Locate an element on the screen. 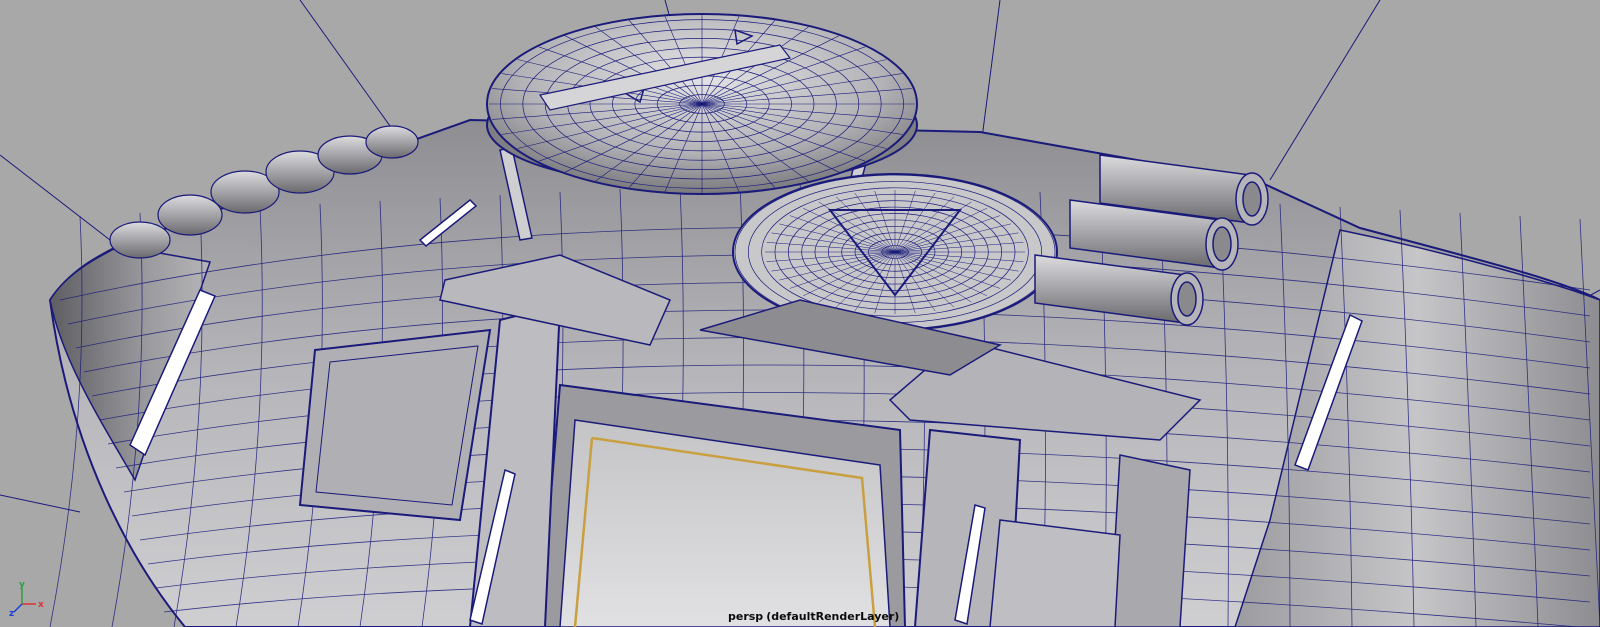  axis-z-label: z is located at coordinates (11, 613).